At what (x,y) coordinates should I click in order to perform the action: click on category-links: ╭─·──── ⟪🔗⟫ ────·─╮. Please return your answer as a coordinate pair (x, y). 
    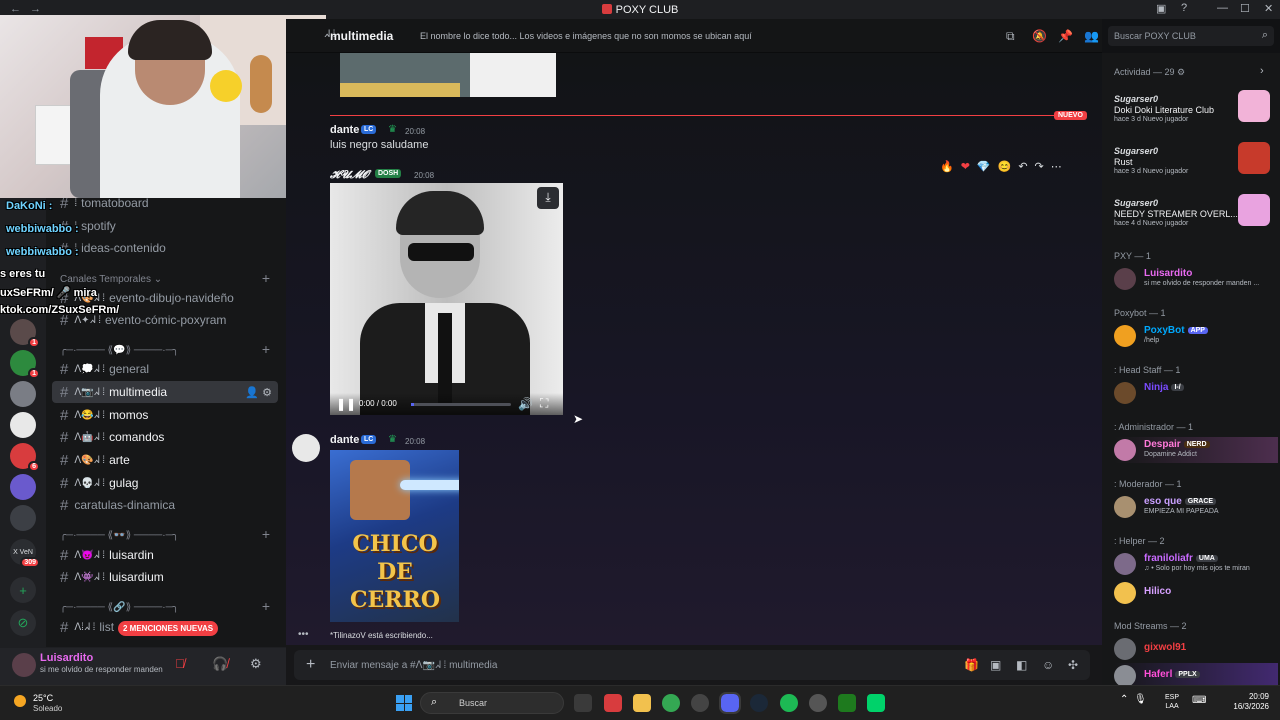
    Looking at the image, I should click on (119, 607).